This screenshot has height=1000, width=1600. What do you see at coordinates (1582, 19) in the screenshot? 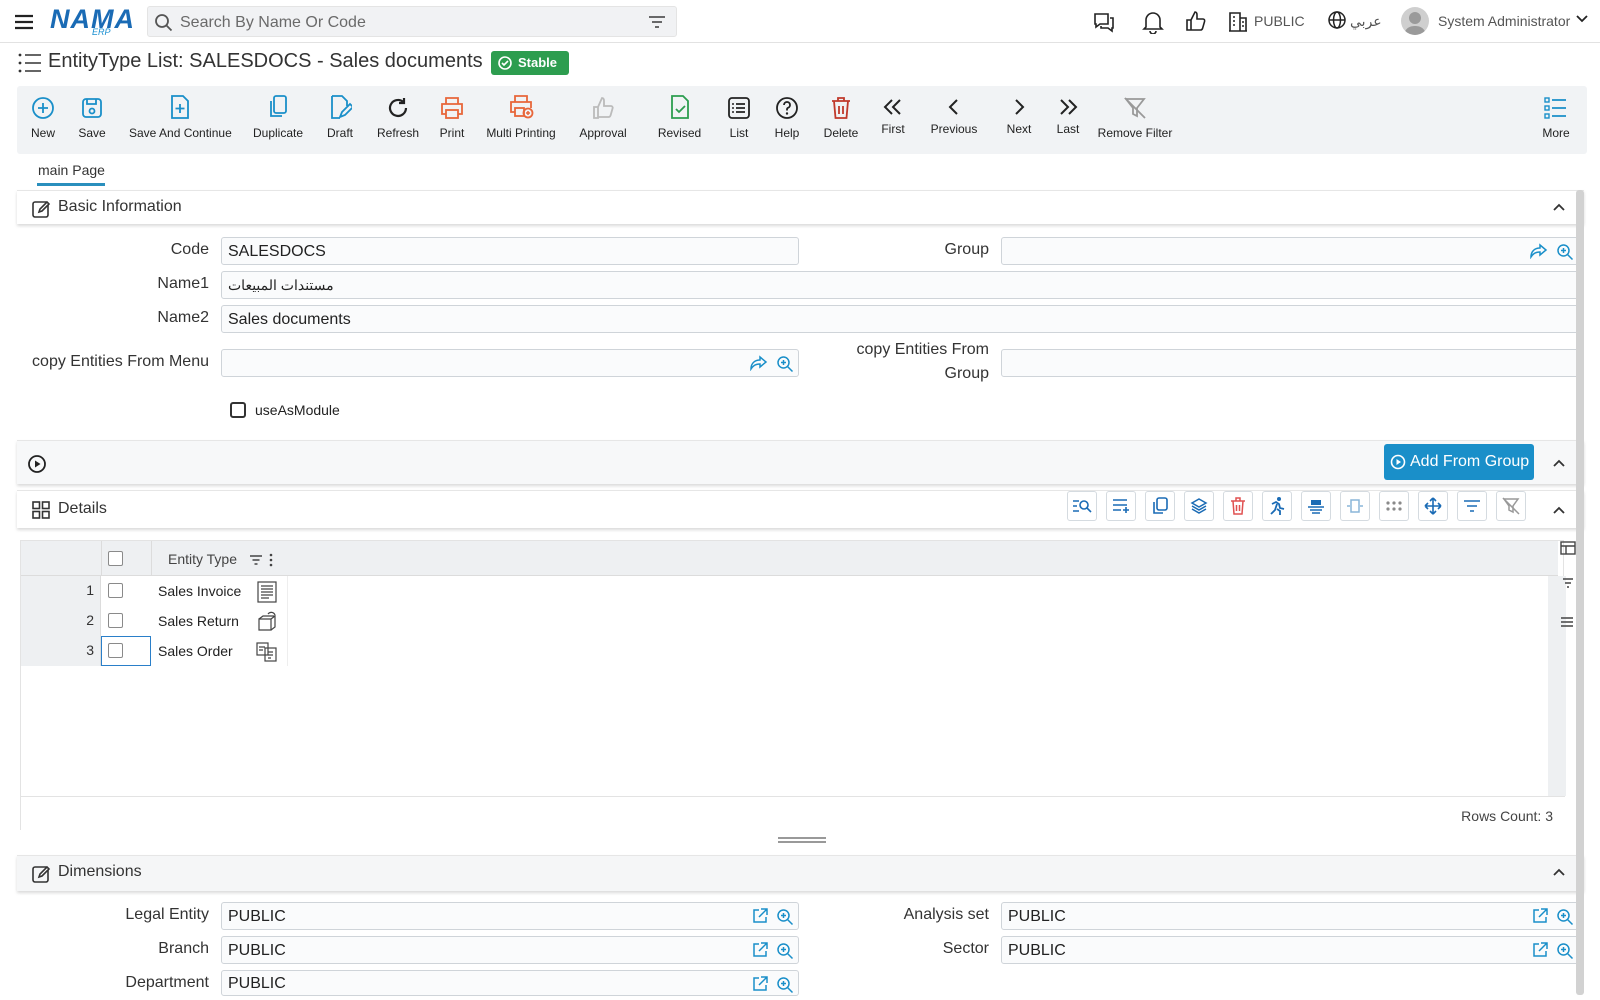
I see `chevron-down-icon` at bounding box center [1582, 19].